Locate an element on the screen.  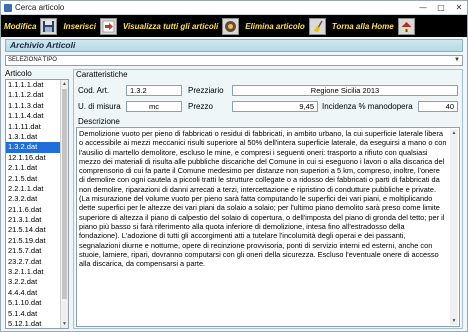
list-item: 1.1.11.dat is located at coordinates (37, 127).